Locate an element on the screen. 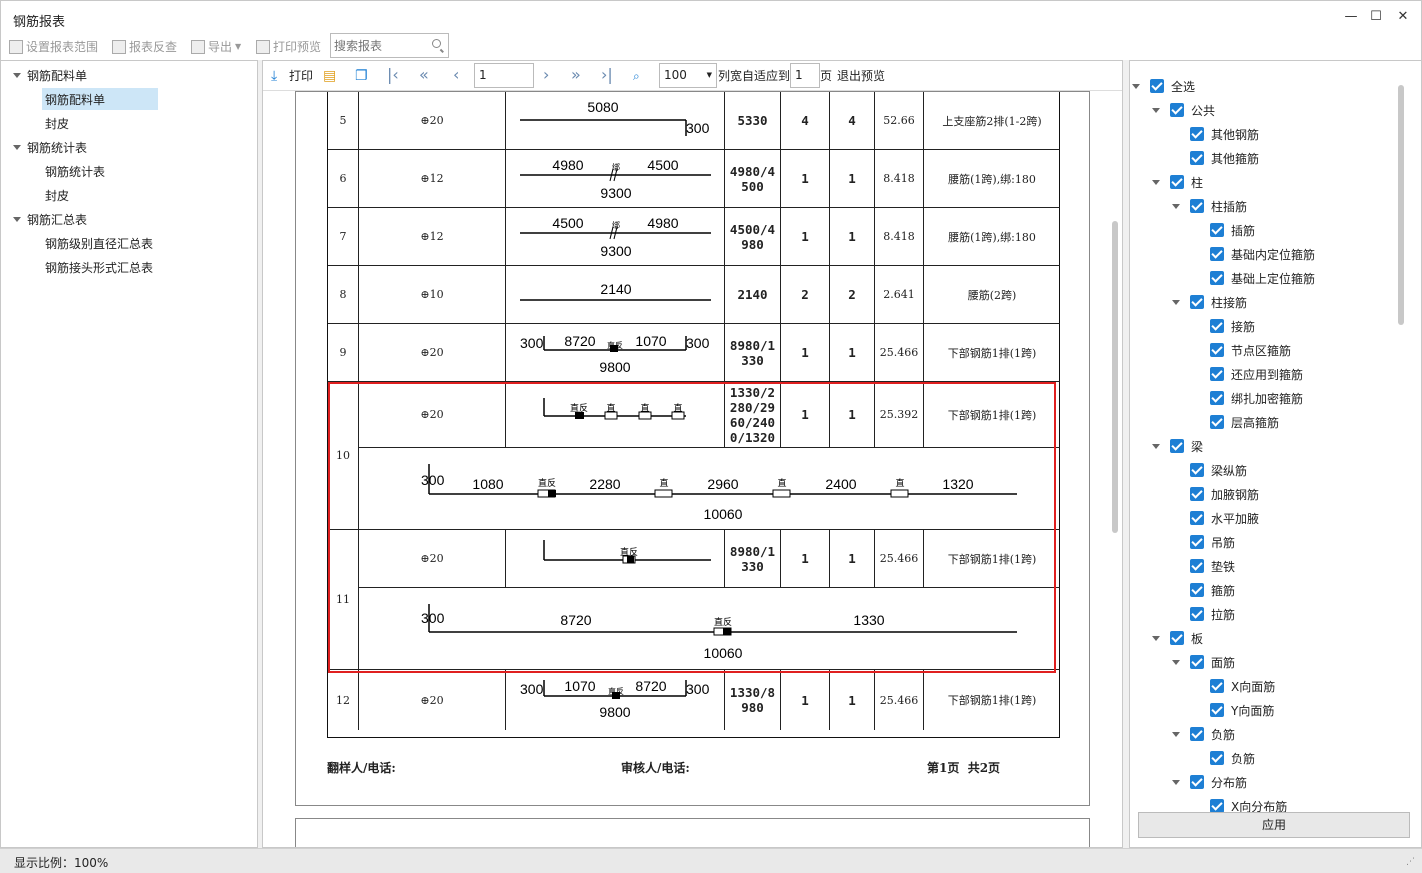 Image resolution: width=1422 pixels, height=873 pixels. set-range-button: 设置报表范围 is located at coordinates (53, 46).